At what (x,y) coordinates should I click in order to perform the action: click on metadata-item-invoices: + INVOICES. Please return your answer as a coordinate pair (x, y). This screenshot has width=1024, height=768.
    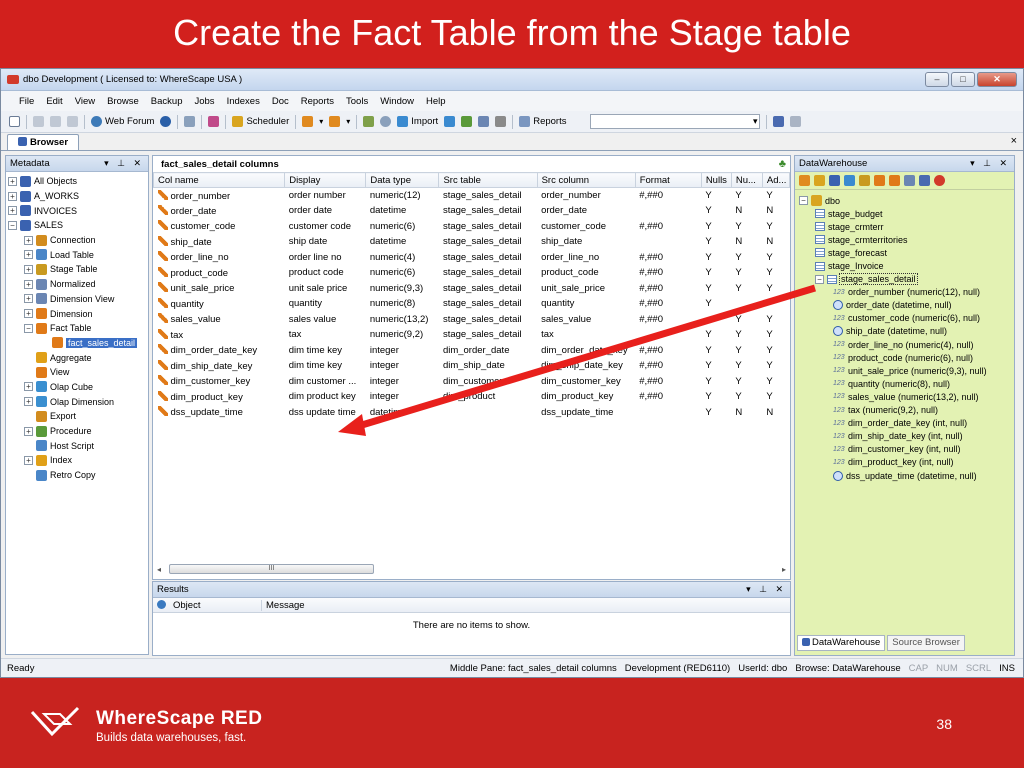
    Looking at the image, I should click on (78, 210).